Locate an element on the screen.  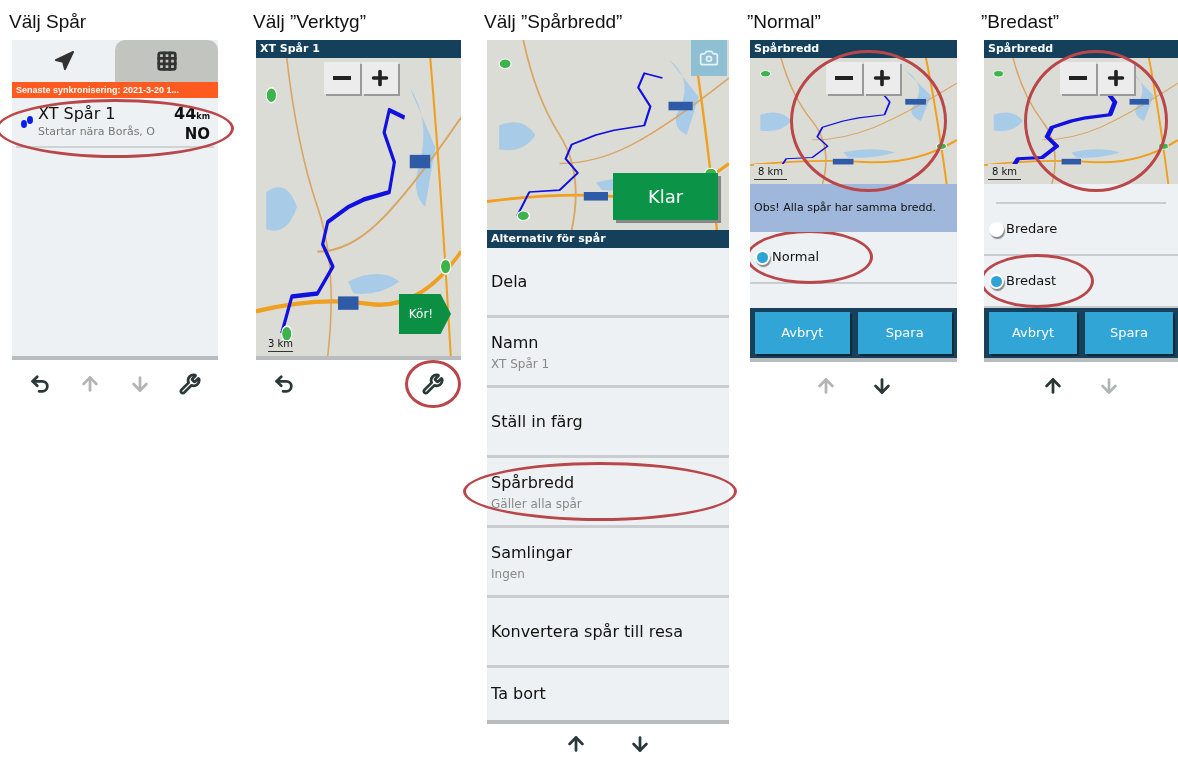
width-option: Bredast is located at coordinates (1031, 281).